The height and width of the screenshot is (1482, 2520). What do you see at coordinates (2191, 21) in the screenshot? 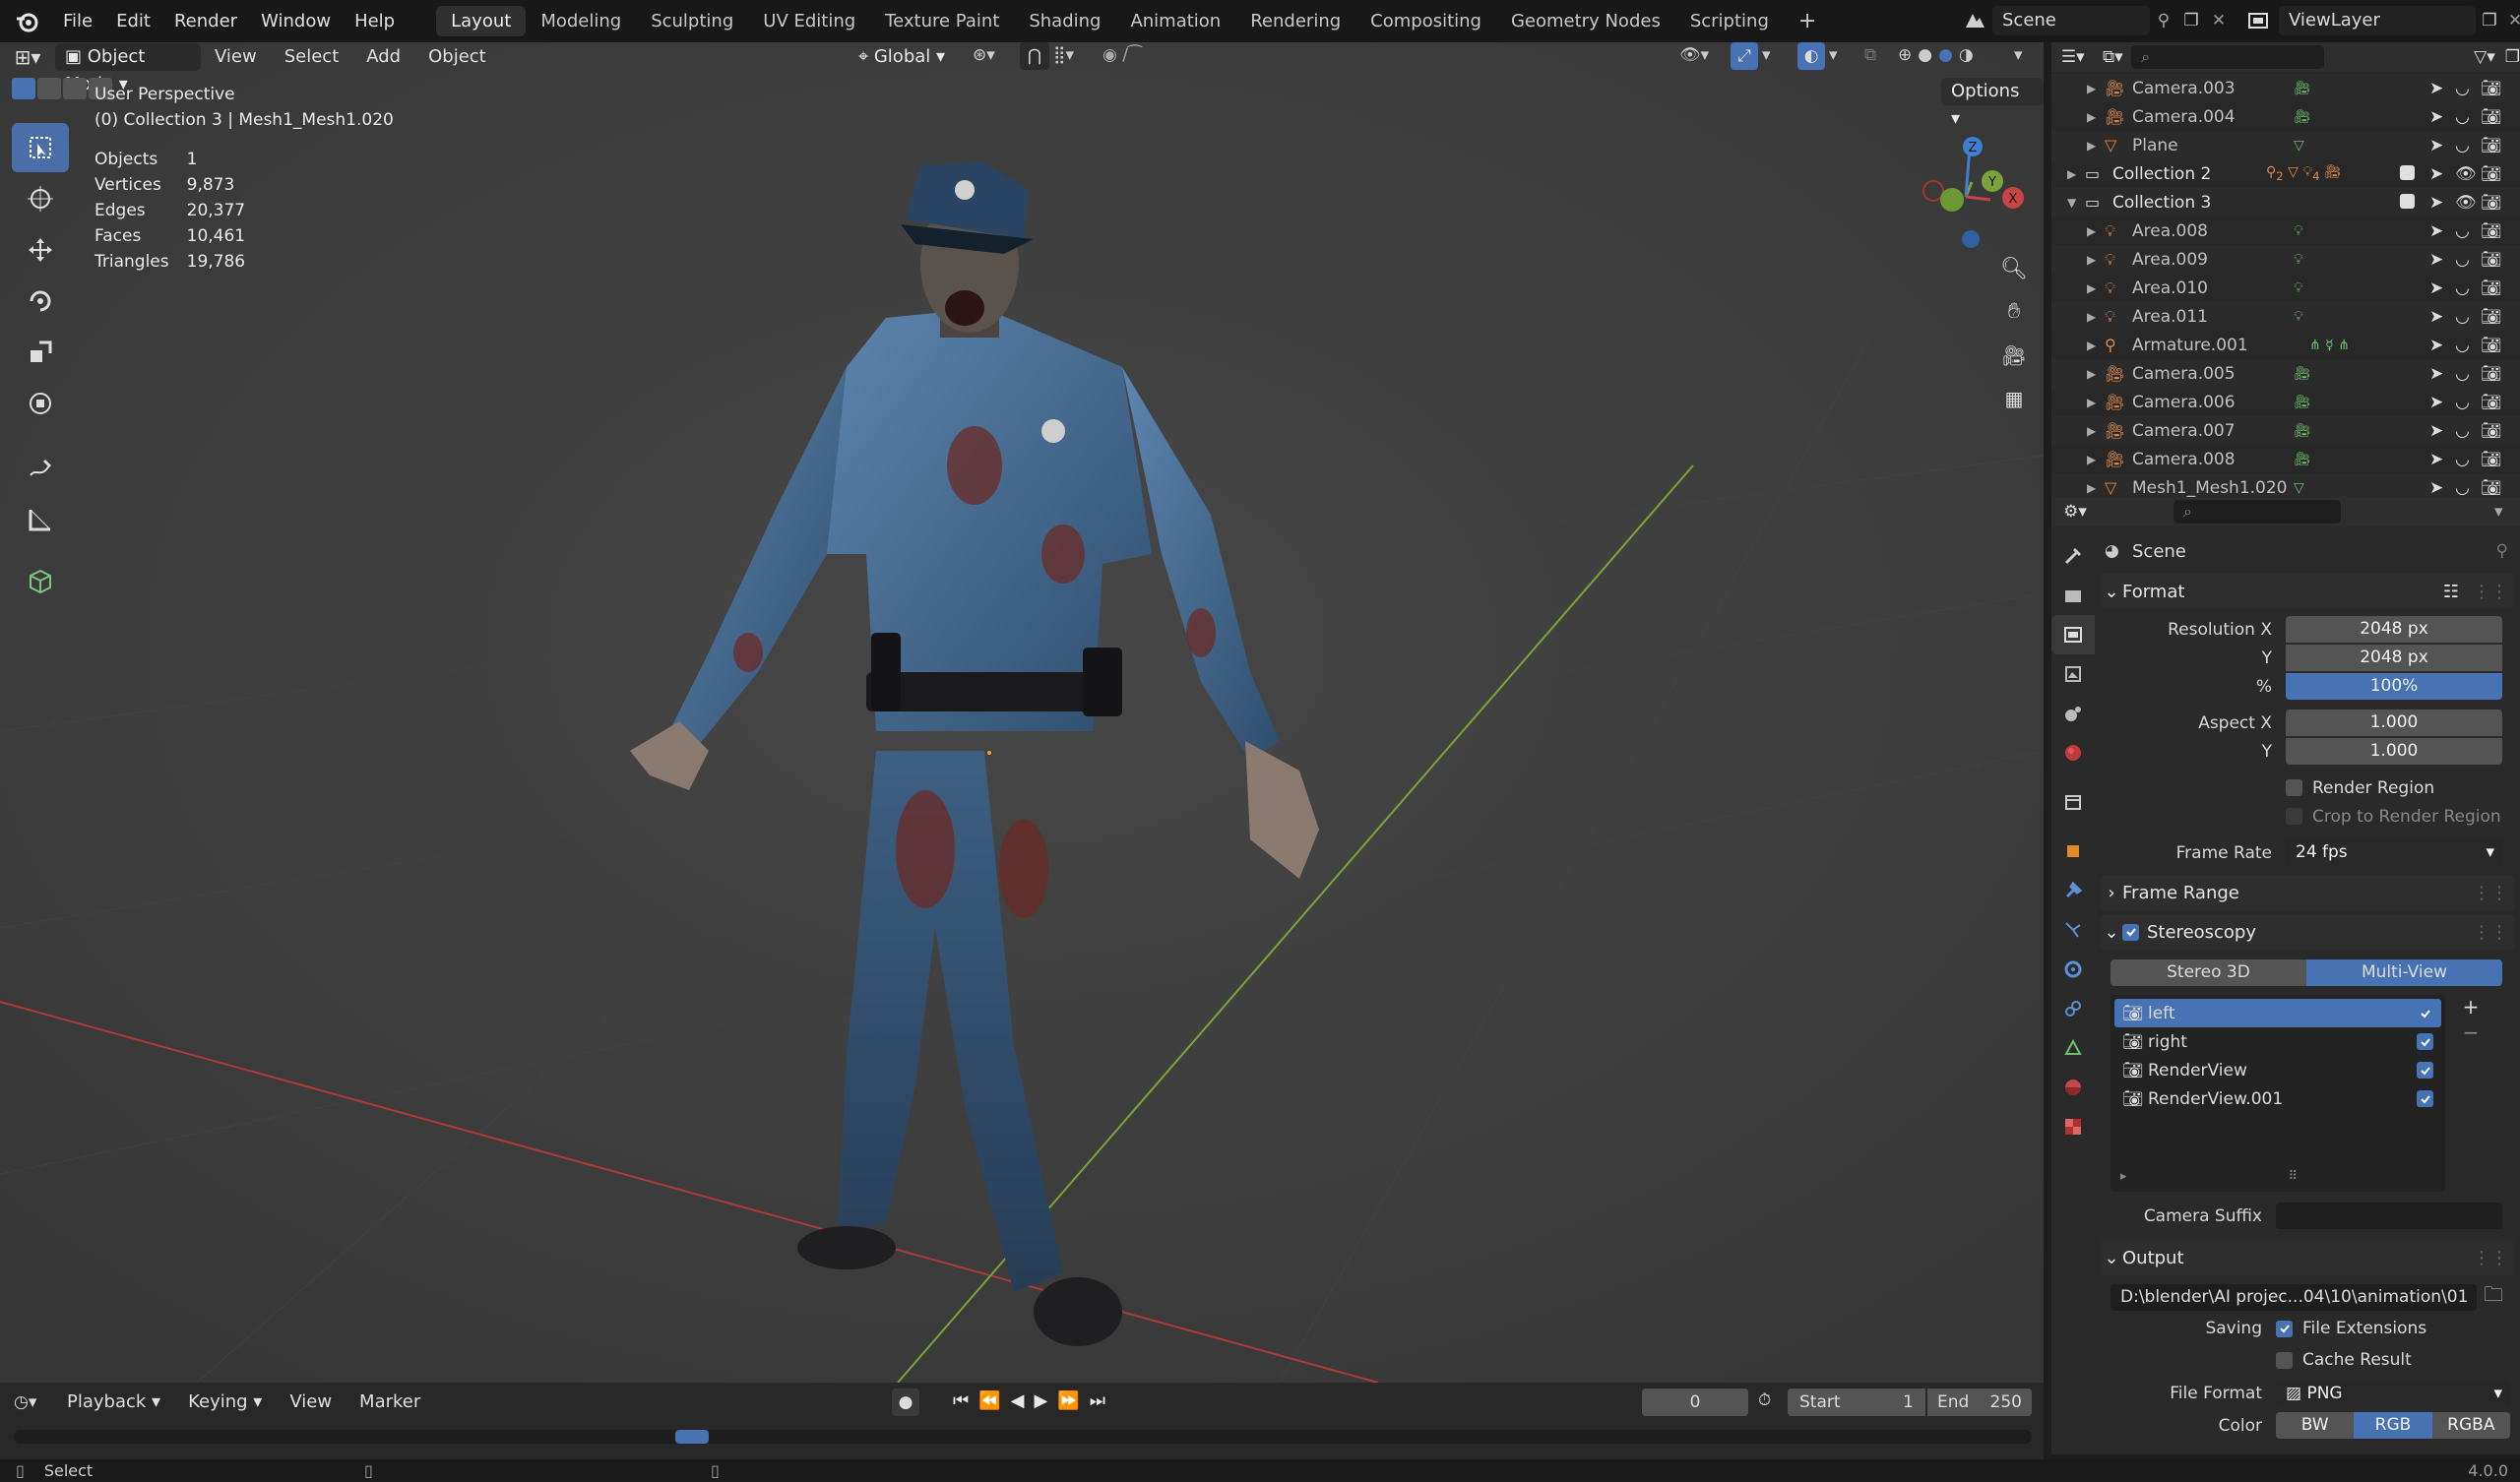
I see `new-scene-icon: ❐` at bounding box center [2191, 21].